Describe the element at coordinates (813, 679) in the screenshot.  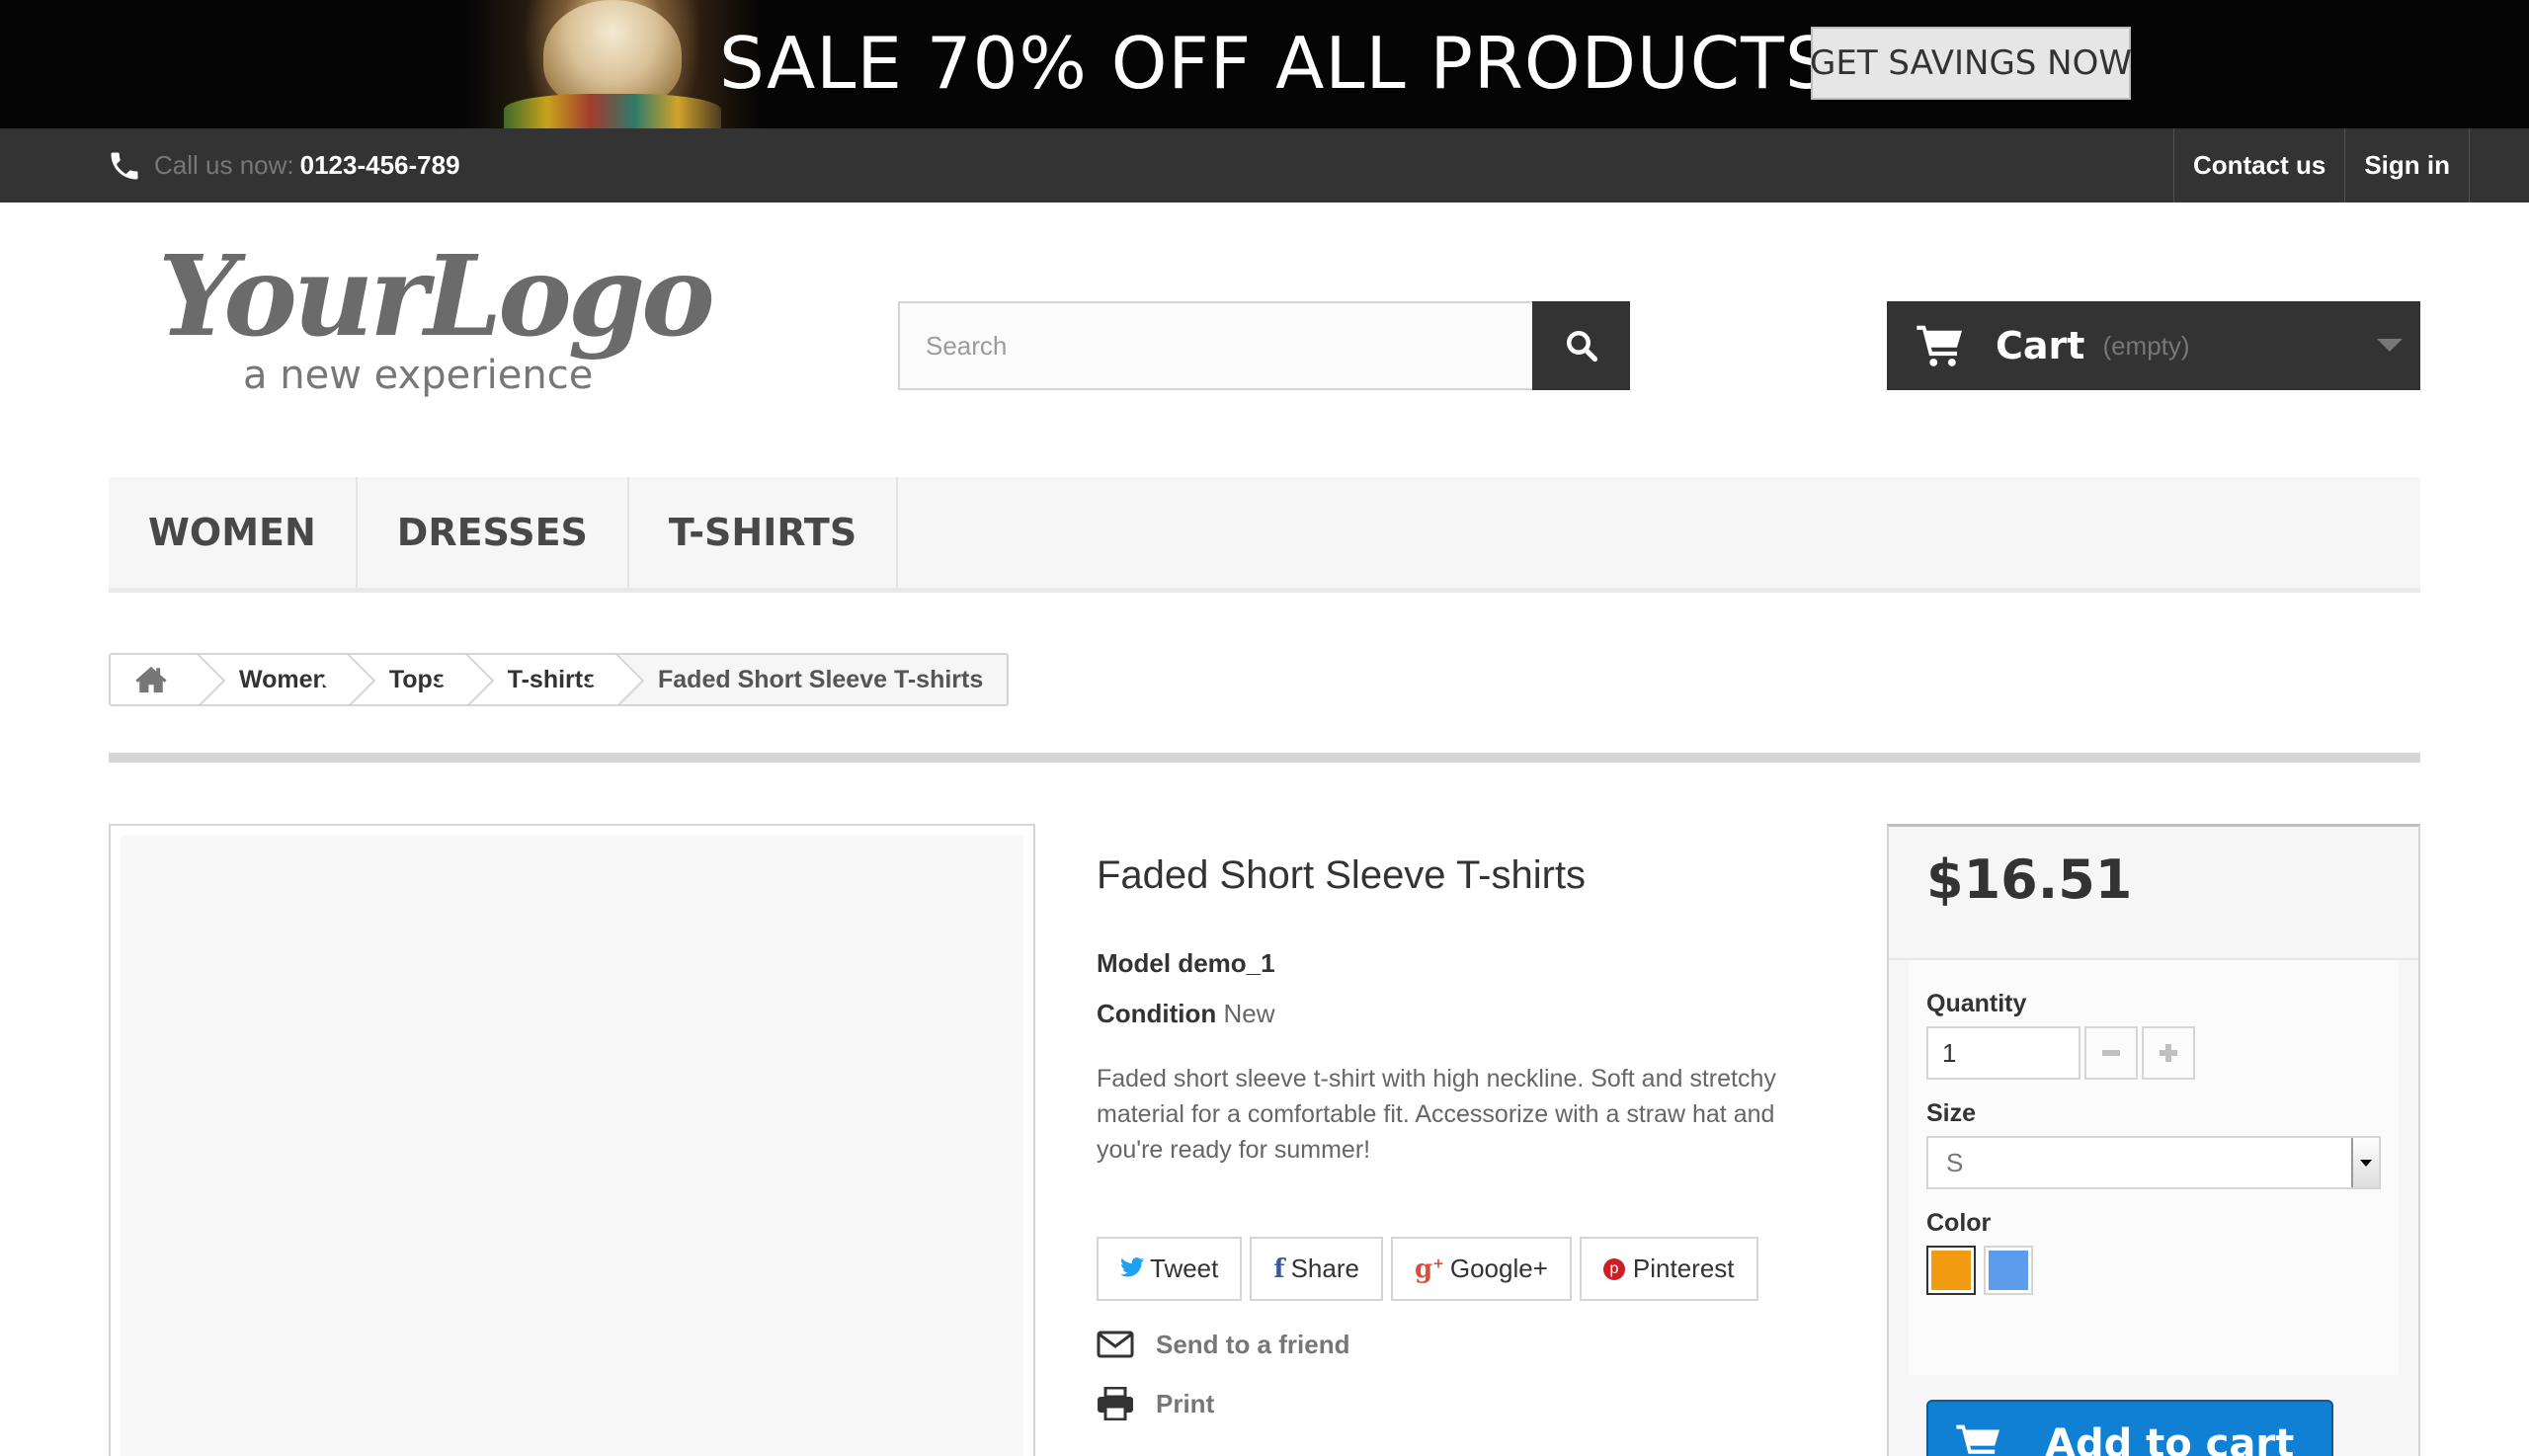
I see `breadcrumb-current: Faded Short Sleeve T-shirts` at that location.